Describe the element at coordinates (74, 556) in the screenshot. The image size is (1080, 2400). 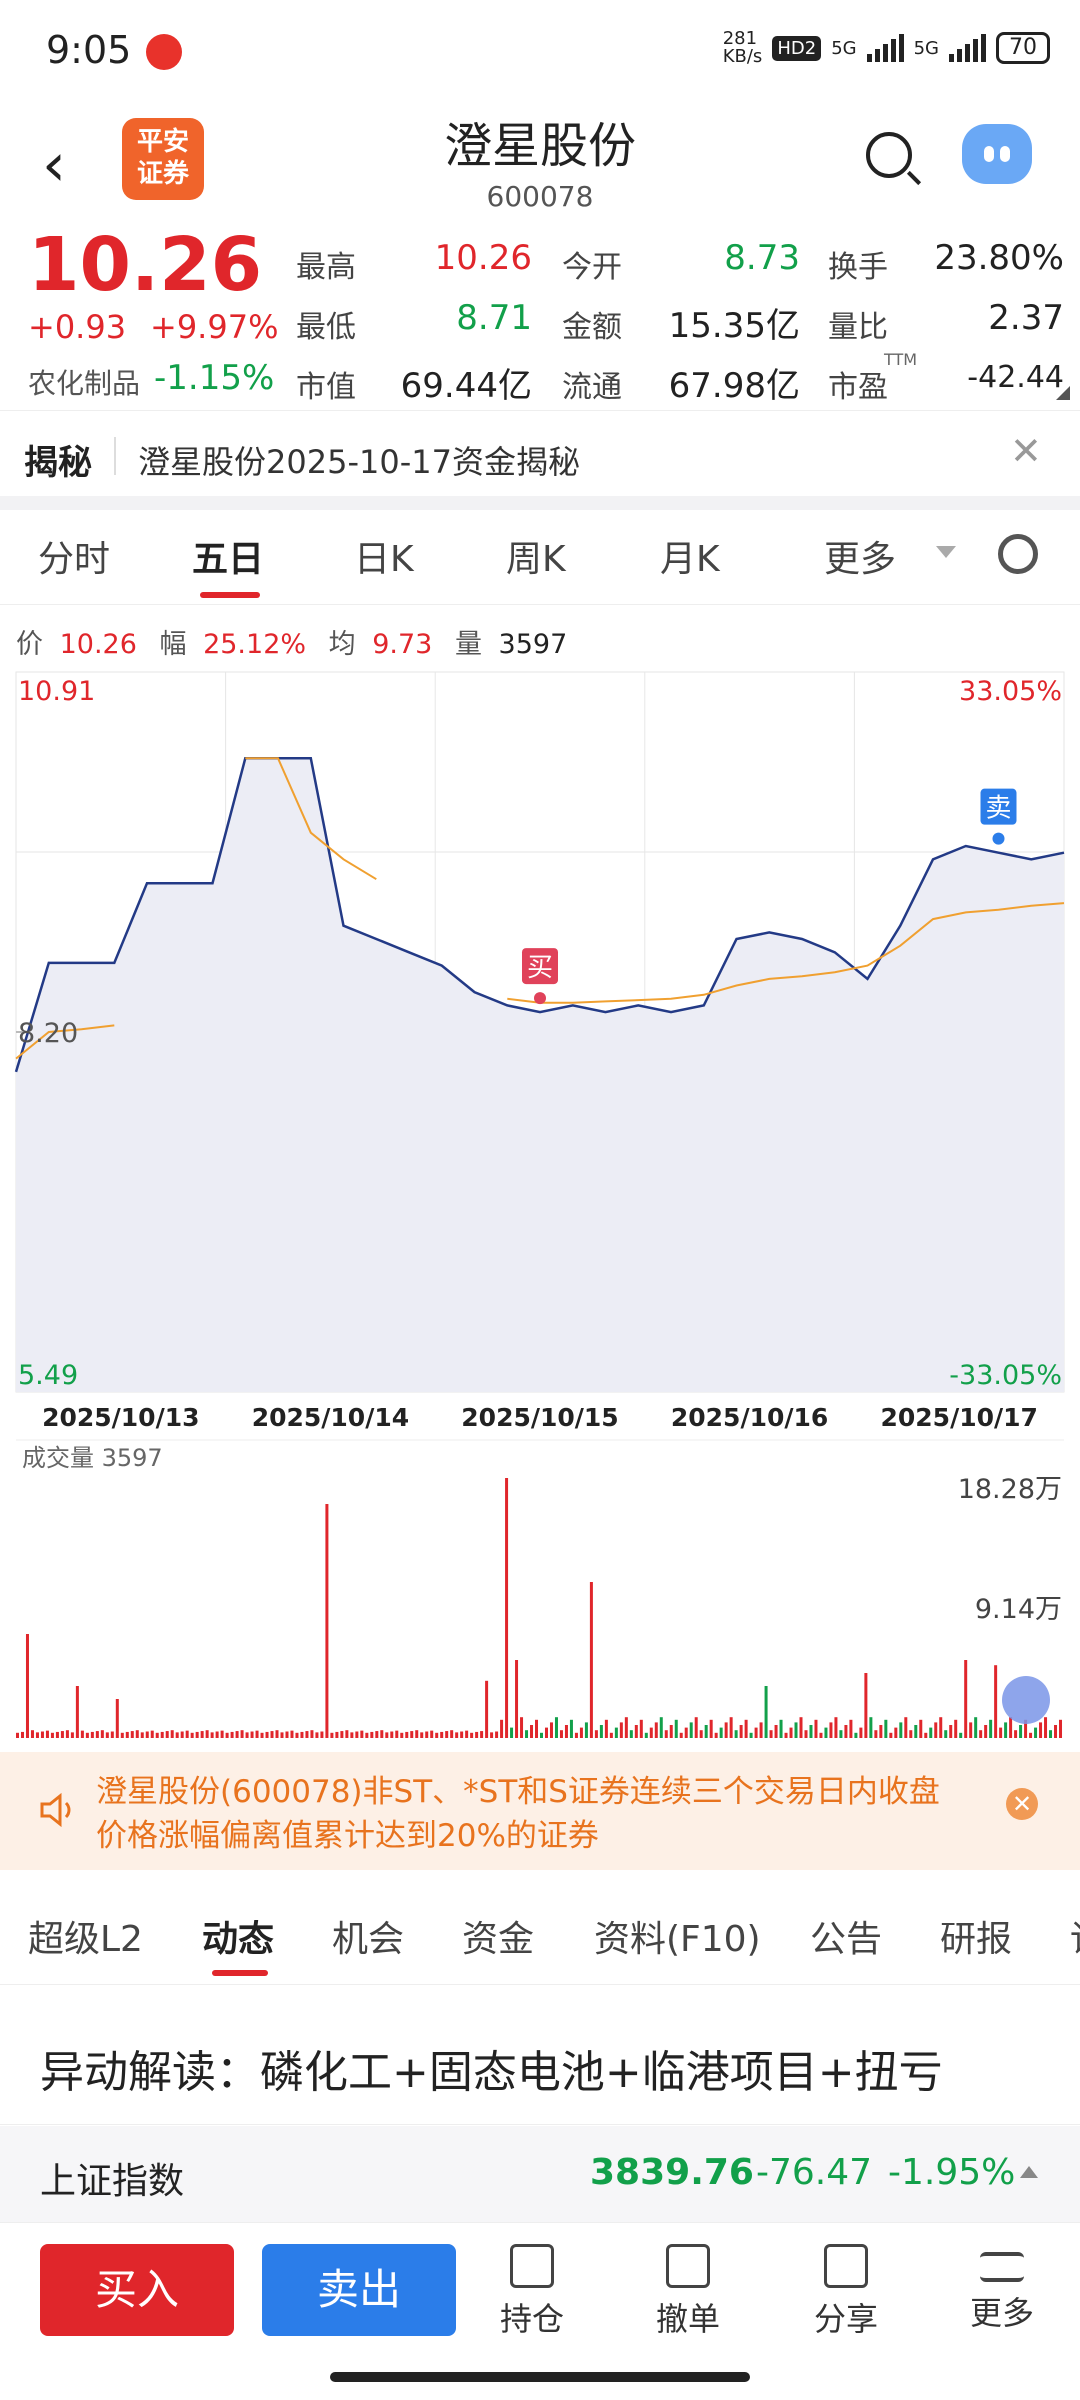
I see `tab-intraday: 分时` at that location.